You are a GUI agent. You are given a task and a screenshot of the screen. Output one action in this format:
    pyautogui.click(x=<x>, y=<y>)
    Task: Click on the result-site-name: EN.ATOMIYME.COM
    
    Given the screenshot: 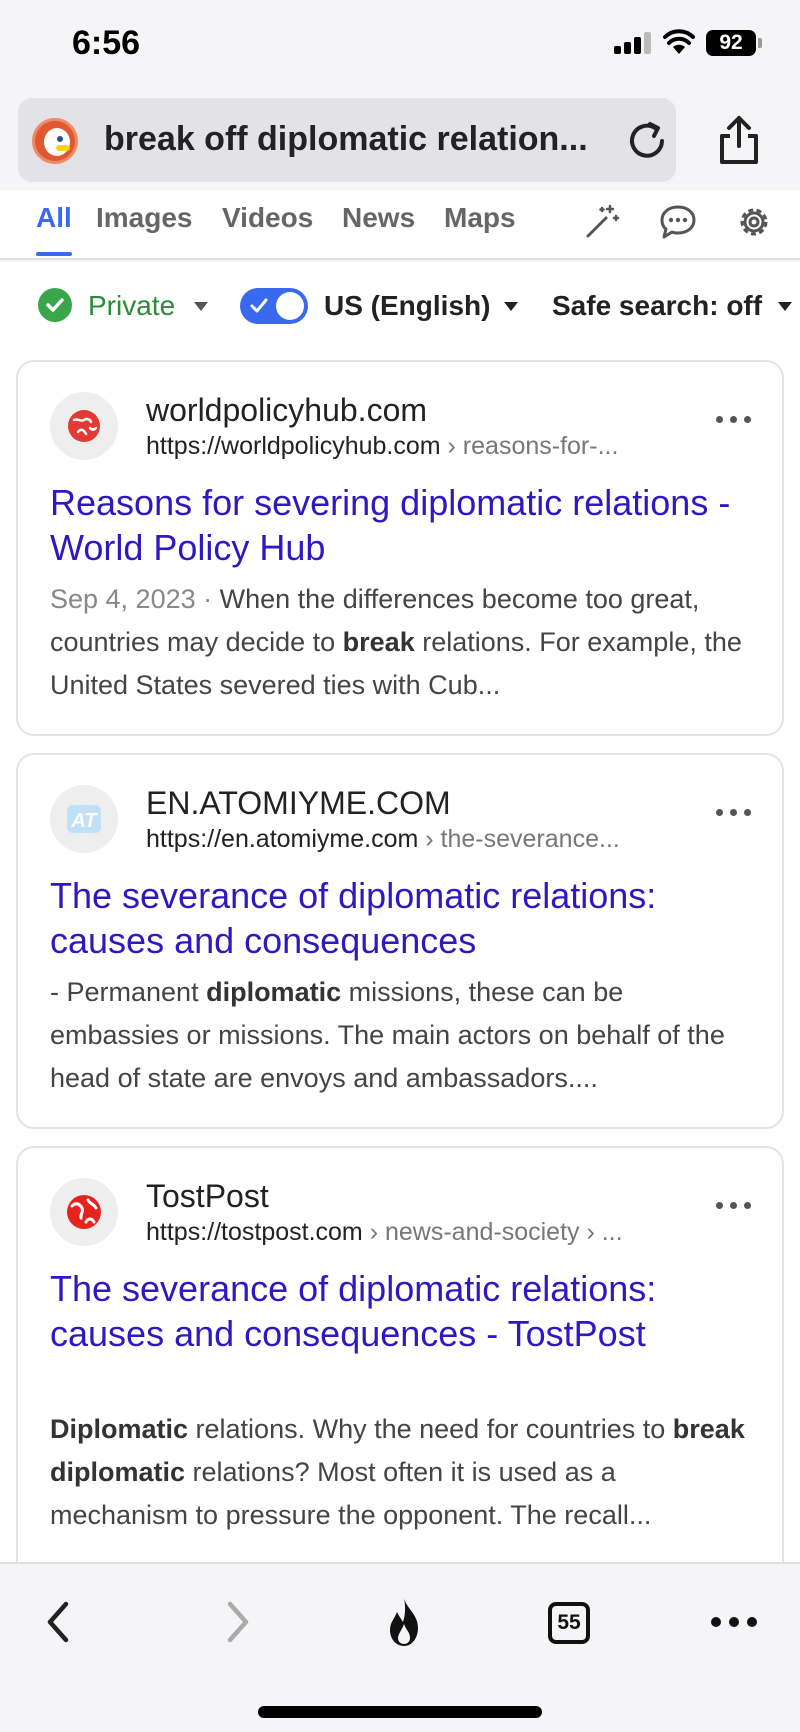 What is the action you would take?
    pyautogui.click(x=298, y=803)
    